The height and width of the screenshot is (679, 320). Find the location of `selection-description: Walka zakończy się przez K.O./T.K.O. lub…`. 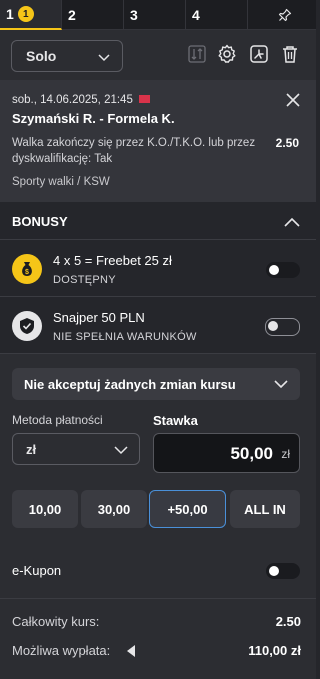

selection-description: Walka zakończy się przez K.O./T.K.O. lub… is located at coordinates (134, 151).